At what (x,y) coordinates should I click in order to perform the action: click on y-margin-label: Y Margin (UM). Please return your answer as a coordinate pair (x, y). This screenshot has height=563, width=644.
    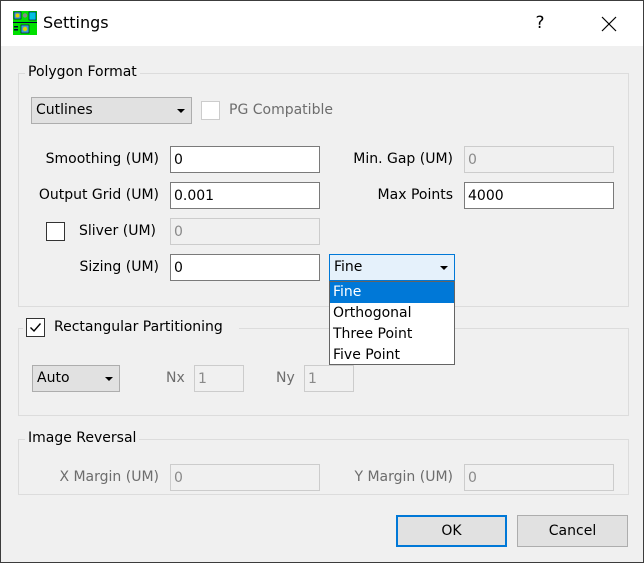
    Looking at the image, I should click on (403, 477).